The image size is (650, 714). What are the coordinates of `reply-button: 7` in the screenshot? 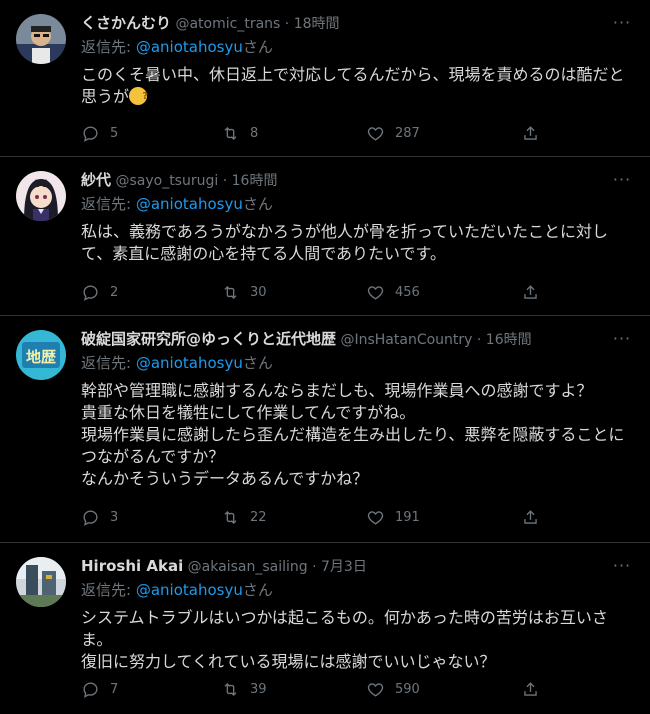 It's located at (99, 689).